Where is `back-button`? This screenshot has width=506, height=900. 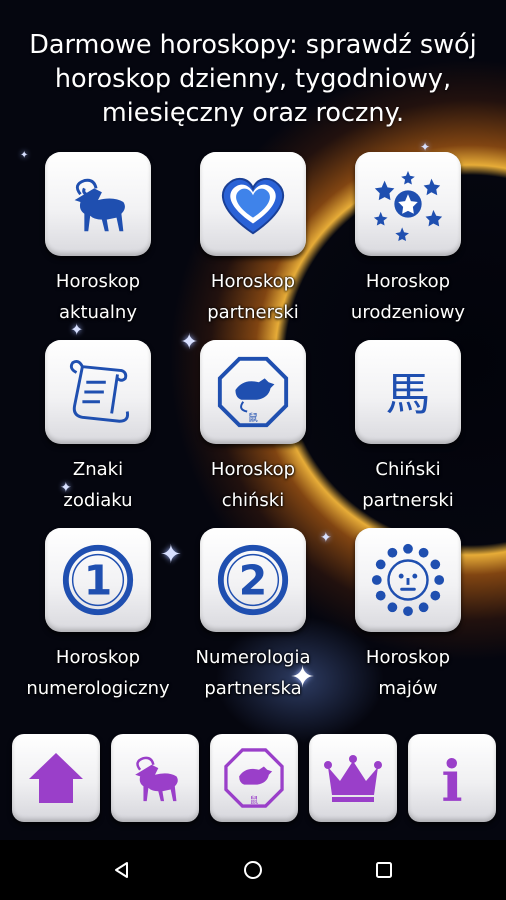 back-button is located at coordinates (122, 870).